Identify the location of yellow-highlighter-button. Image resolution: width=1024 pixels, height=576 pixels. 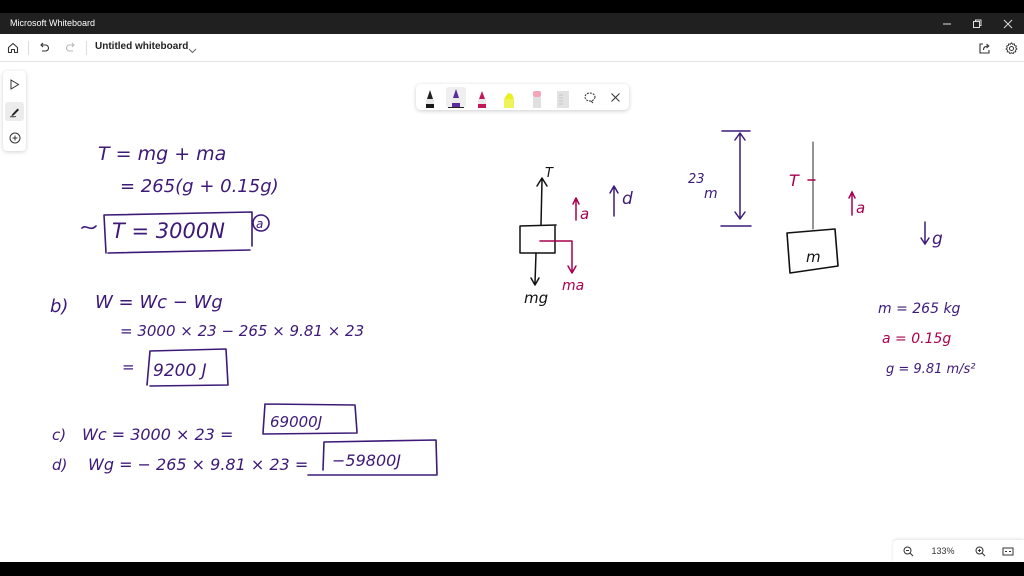
(509, 97).